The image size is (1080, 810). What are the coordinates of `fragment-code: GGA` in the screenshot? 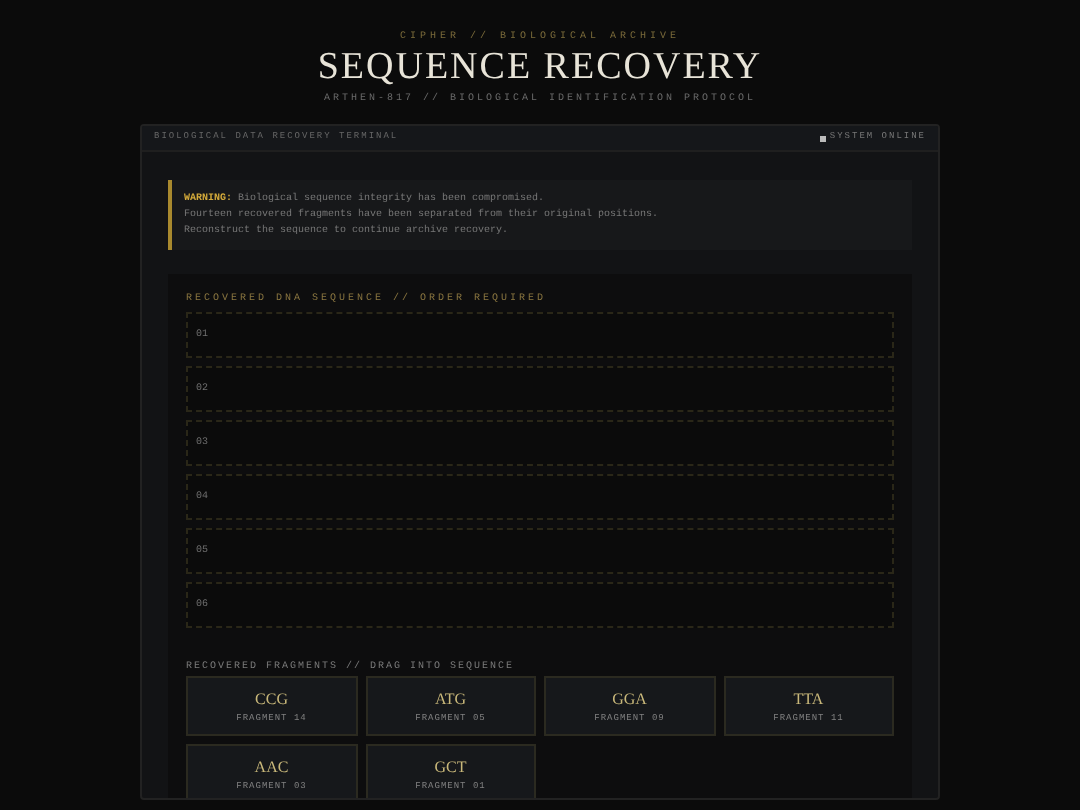 It's located at (629, 698).